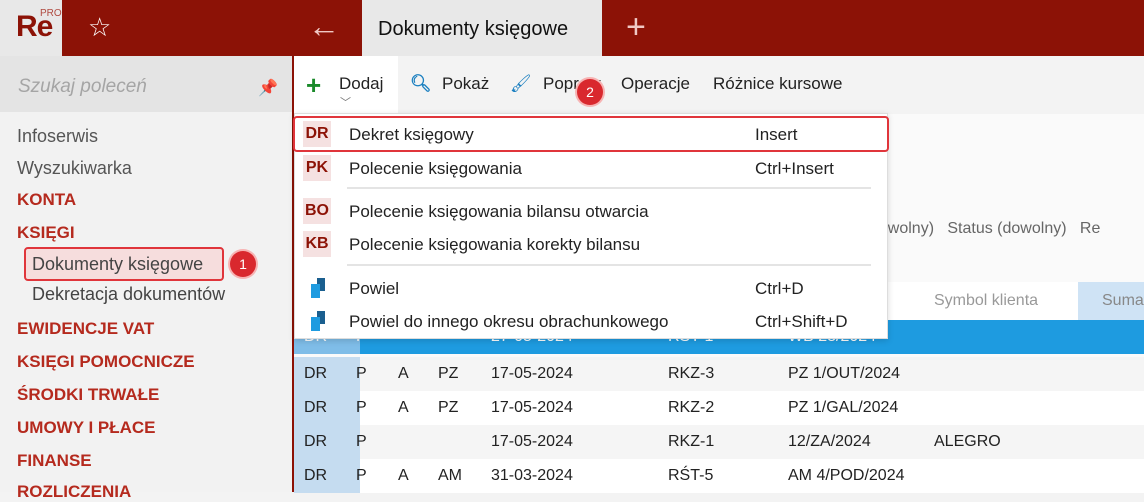 This screenshot has height=502, width=1144. I want to click on sidebar-section-finanse: FINANSE, so click(54, 461).